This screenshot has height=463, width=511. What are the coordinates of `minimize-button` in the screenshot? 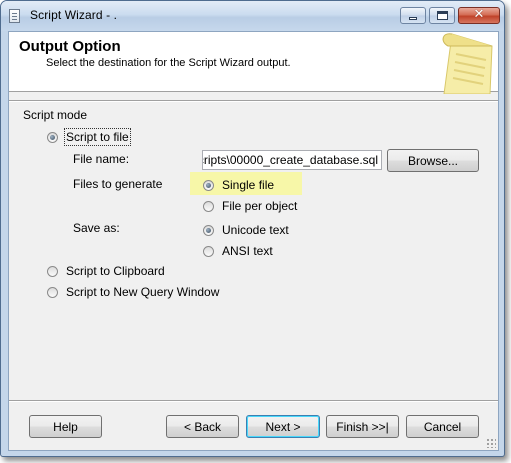 It's located at (413, 15).